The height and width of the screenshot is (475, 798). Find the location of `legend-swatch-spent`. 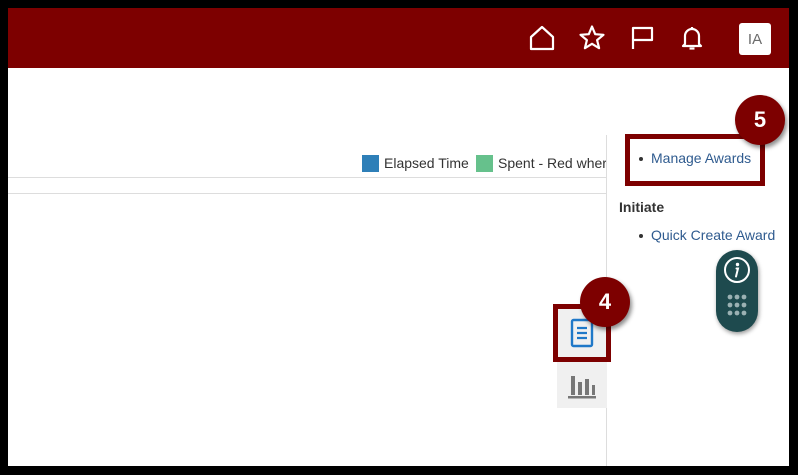

legend-swatch-spent is located at coordinates (484, 163).